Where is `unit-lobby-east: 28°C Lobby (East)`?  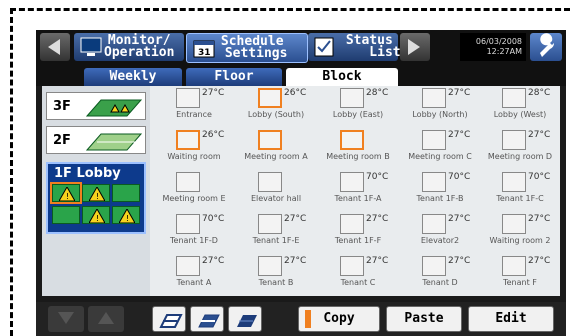 unit-lobby-east: 28°C Lobby (East) is located at coordinates (358, 107).